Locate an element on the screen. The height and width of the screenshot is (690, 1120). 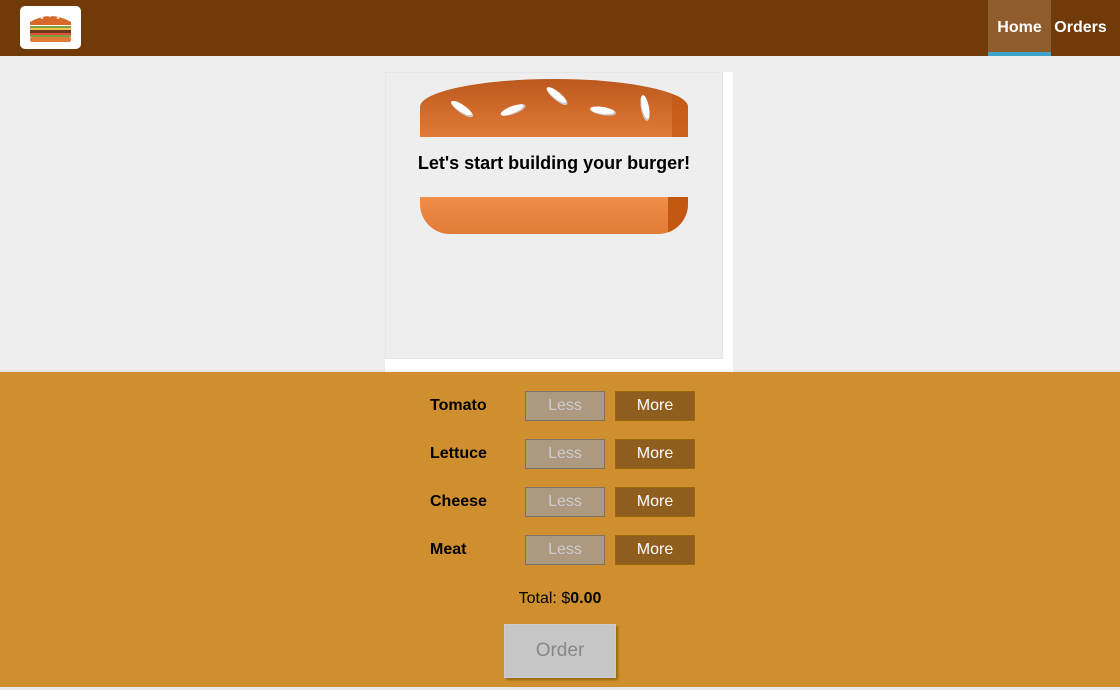
bread-top-icon is located at coordinates (554, 108).